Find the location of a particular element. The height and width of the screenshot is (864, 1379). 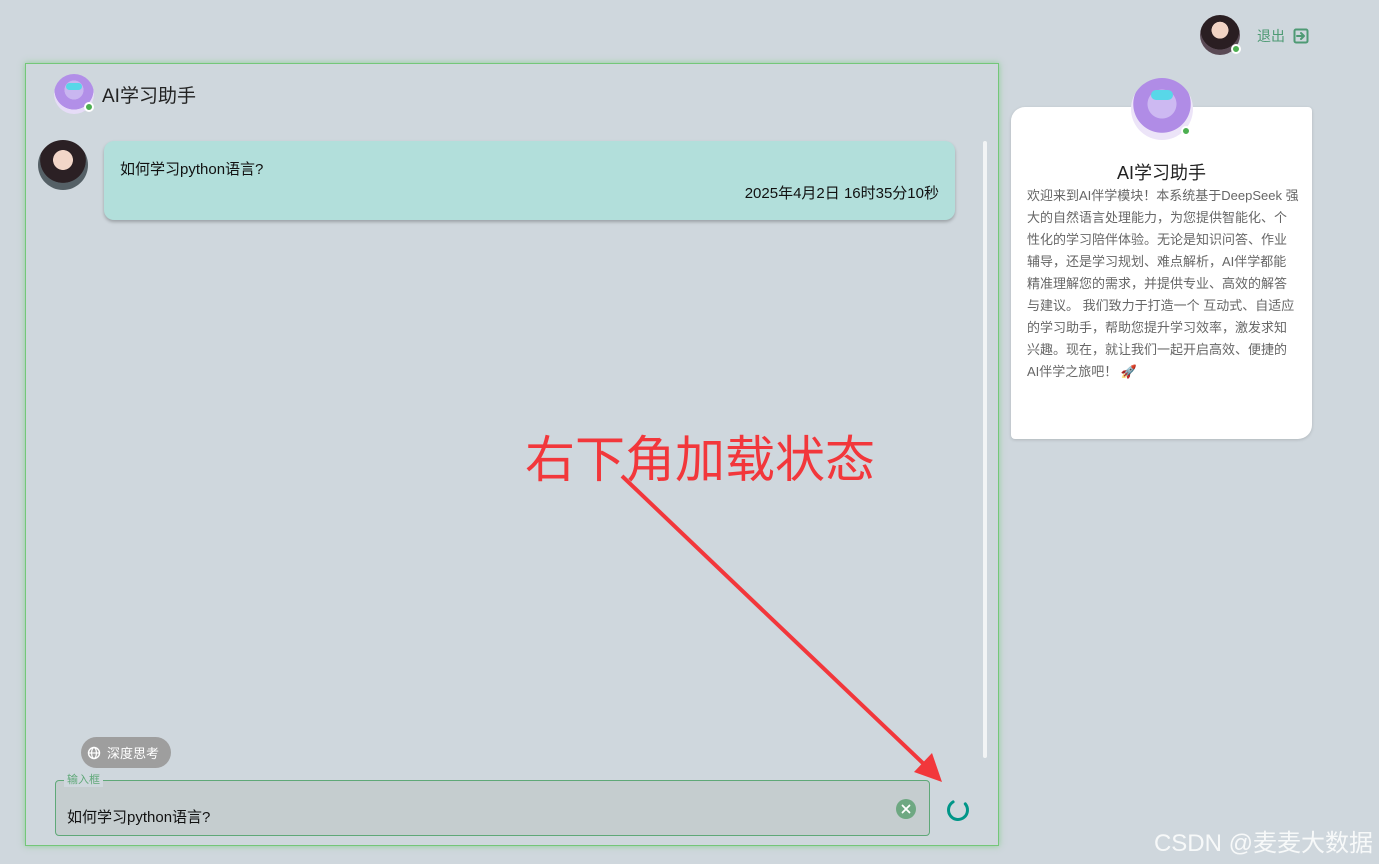

loading-spinner-icon is located at coordinates (958, 810).